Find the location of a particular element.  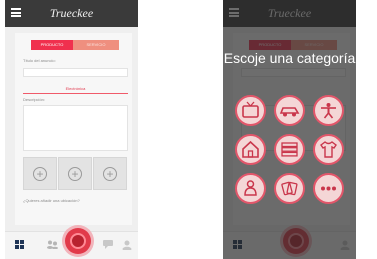

cards-icon is located at coordinates (289, 188).